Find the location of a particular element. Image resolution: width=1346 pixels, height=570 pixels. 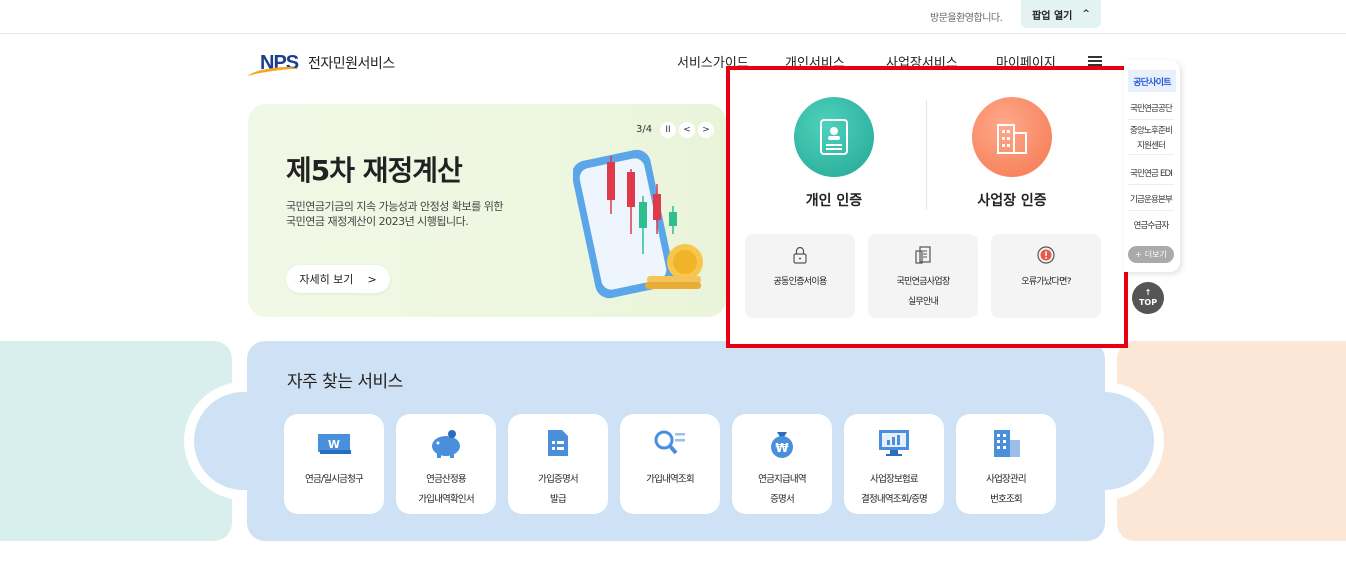

card-label: 오류가났다면? is located at coordinates (1046, 282).